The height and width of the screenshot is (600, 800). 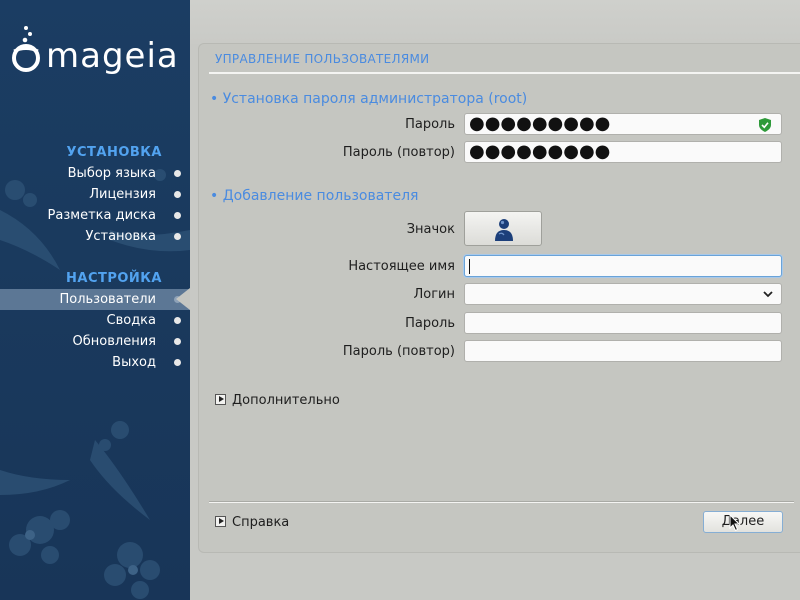 What do you see at coordinates (501, 502) in the screenshot?
I see `bottom-divider` at bounding box center [501, 502].